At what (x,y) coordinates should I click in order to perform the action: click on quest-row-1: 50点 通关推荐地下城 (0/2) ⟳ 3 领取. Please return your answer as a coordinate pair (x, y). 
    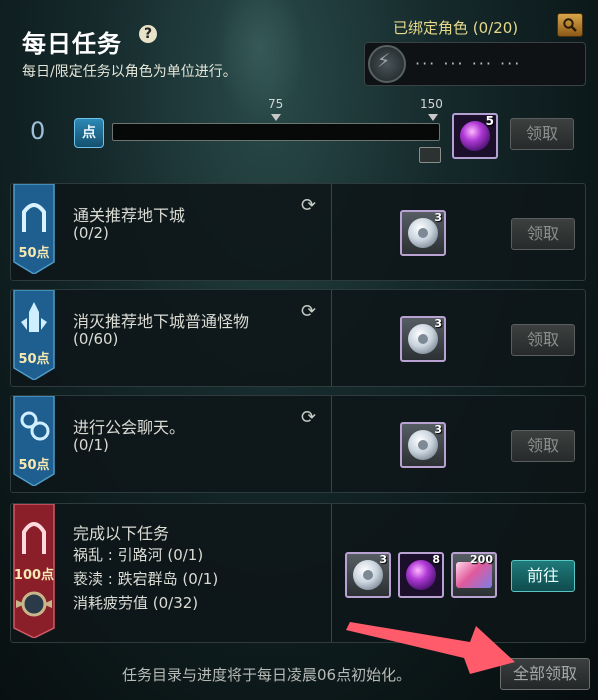
    Looking at the image, I should click on (298, 232).